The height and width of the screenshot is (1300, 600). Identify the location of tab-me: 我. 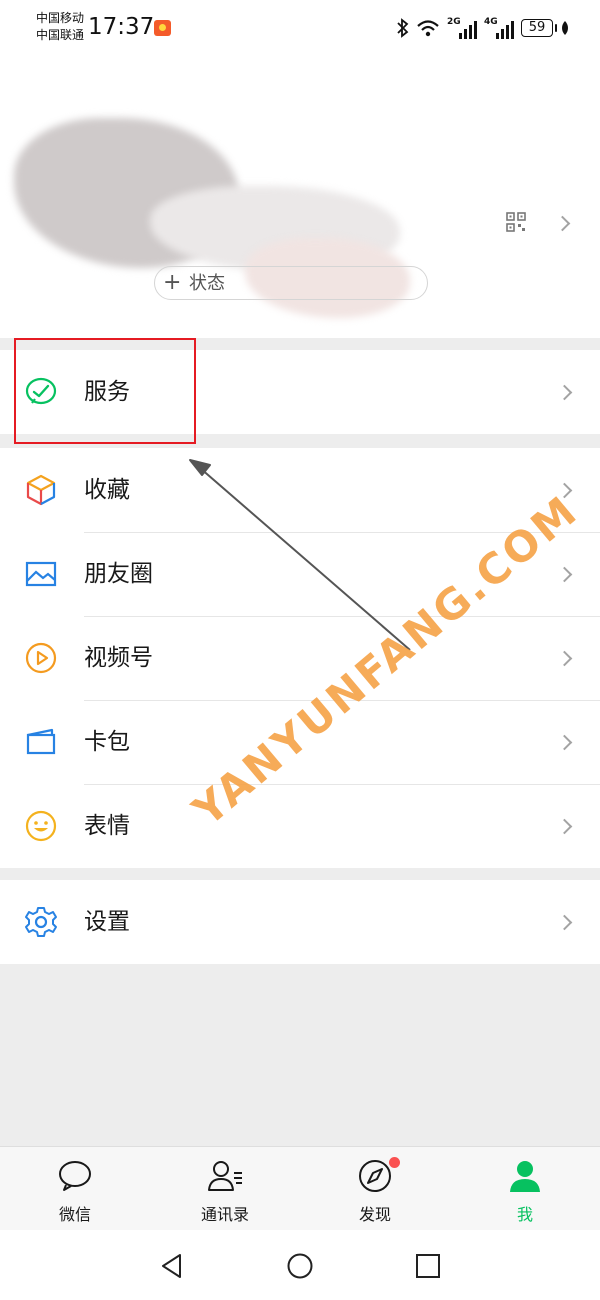
(525, 1189).